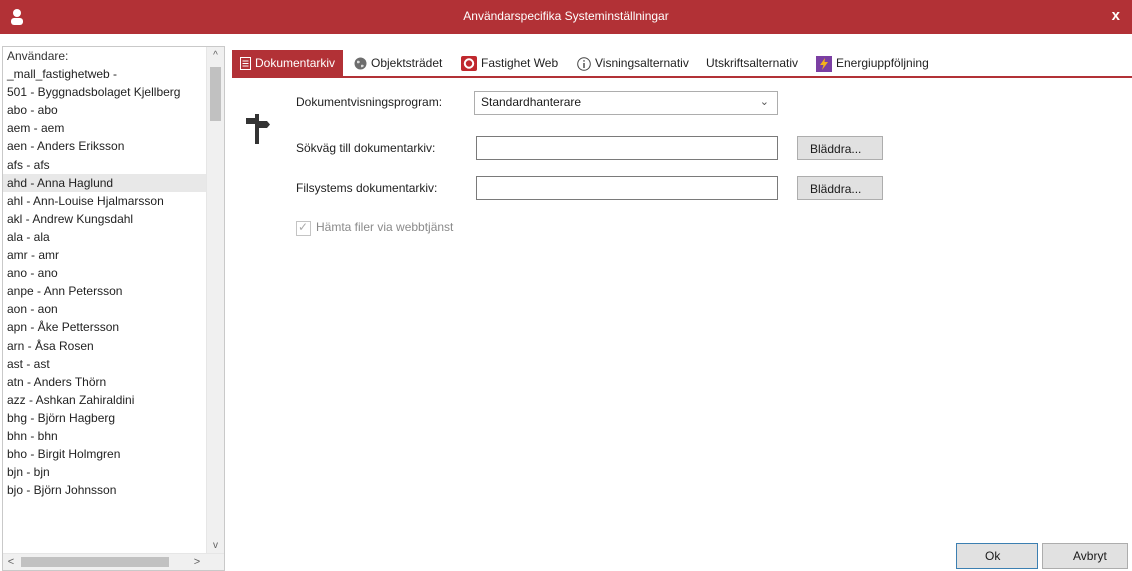 The image size is (1132, 571). Describe the element at coordinates (104, 436) in the screenshot. I see `user-list-item: bhn - bhn` at that location.